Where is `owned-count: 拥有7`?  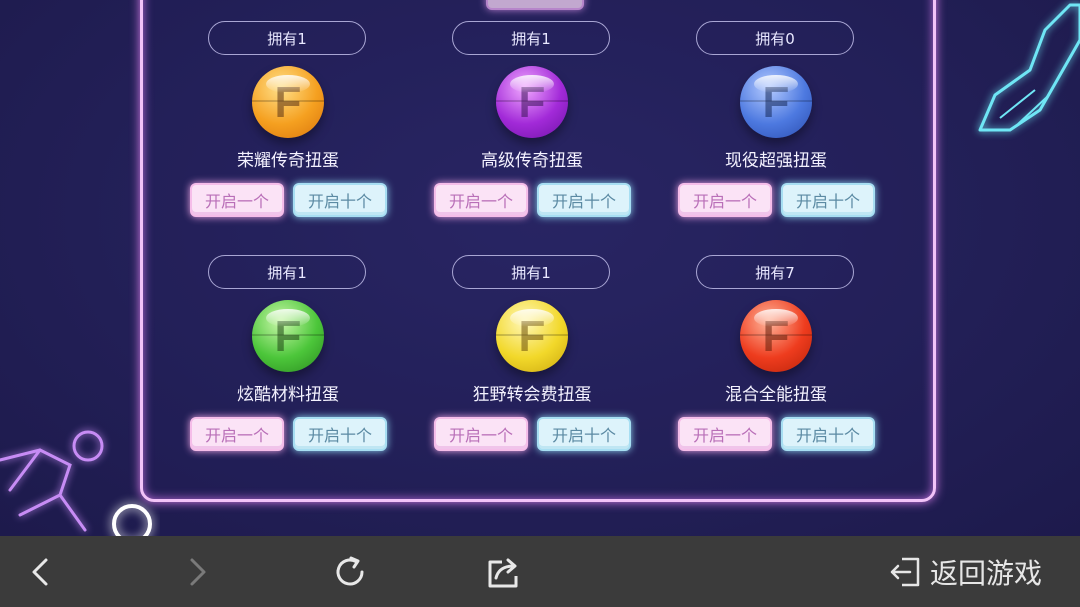
owned-count: 拥有7 is located at coordinates (775, 272).